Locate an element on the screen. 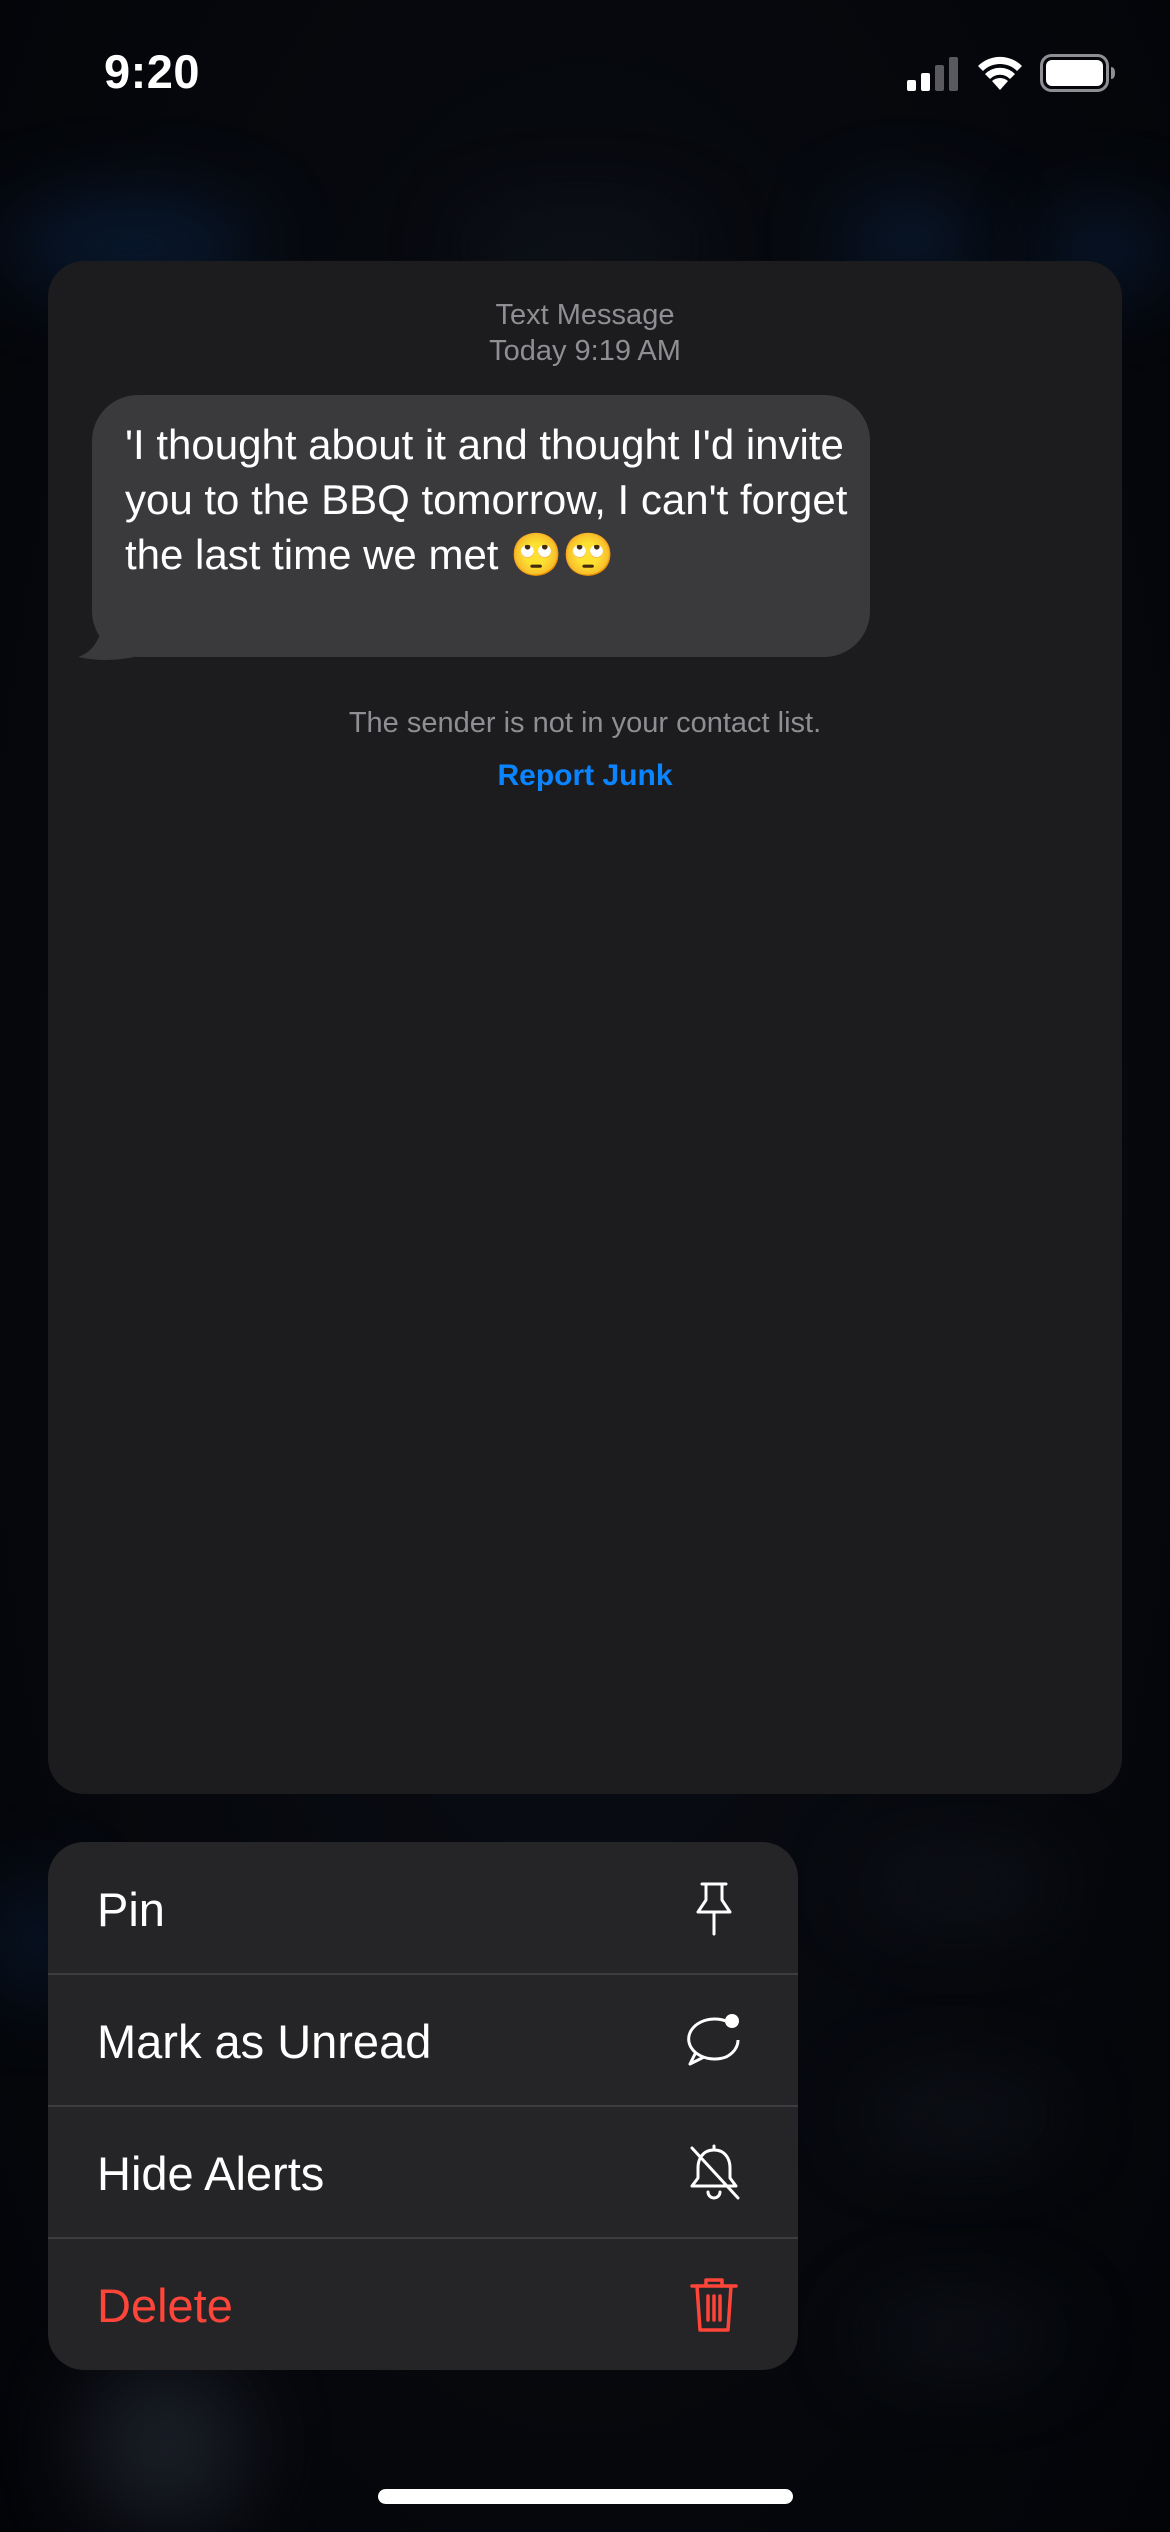  menu-item-mark-unread: Mark as Unread is located at coordinates (423, 2040).